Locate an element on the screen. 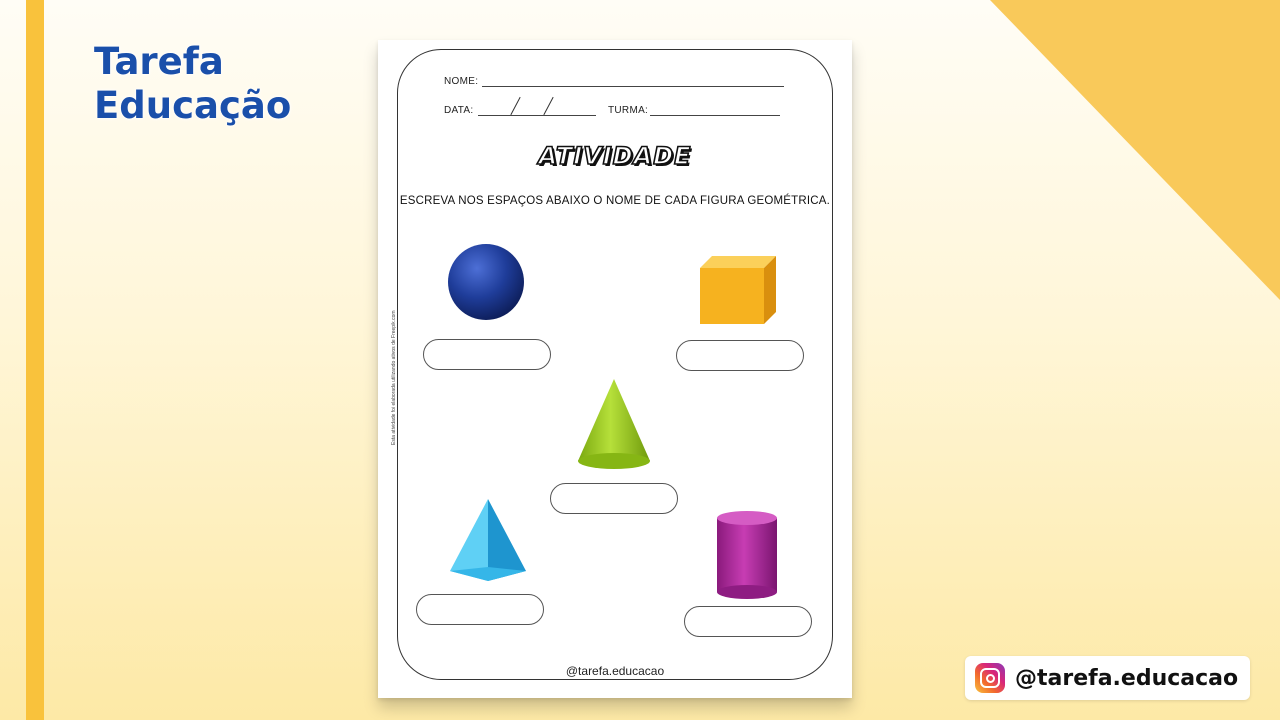 The height and width of the screenshot is (720, 1280). answer-box-cone is located at coordinates (614, 498).